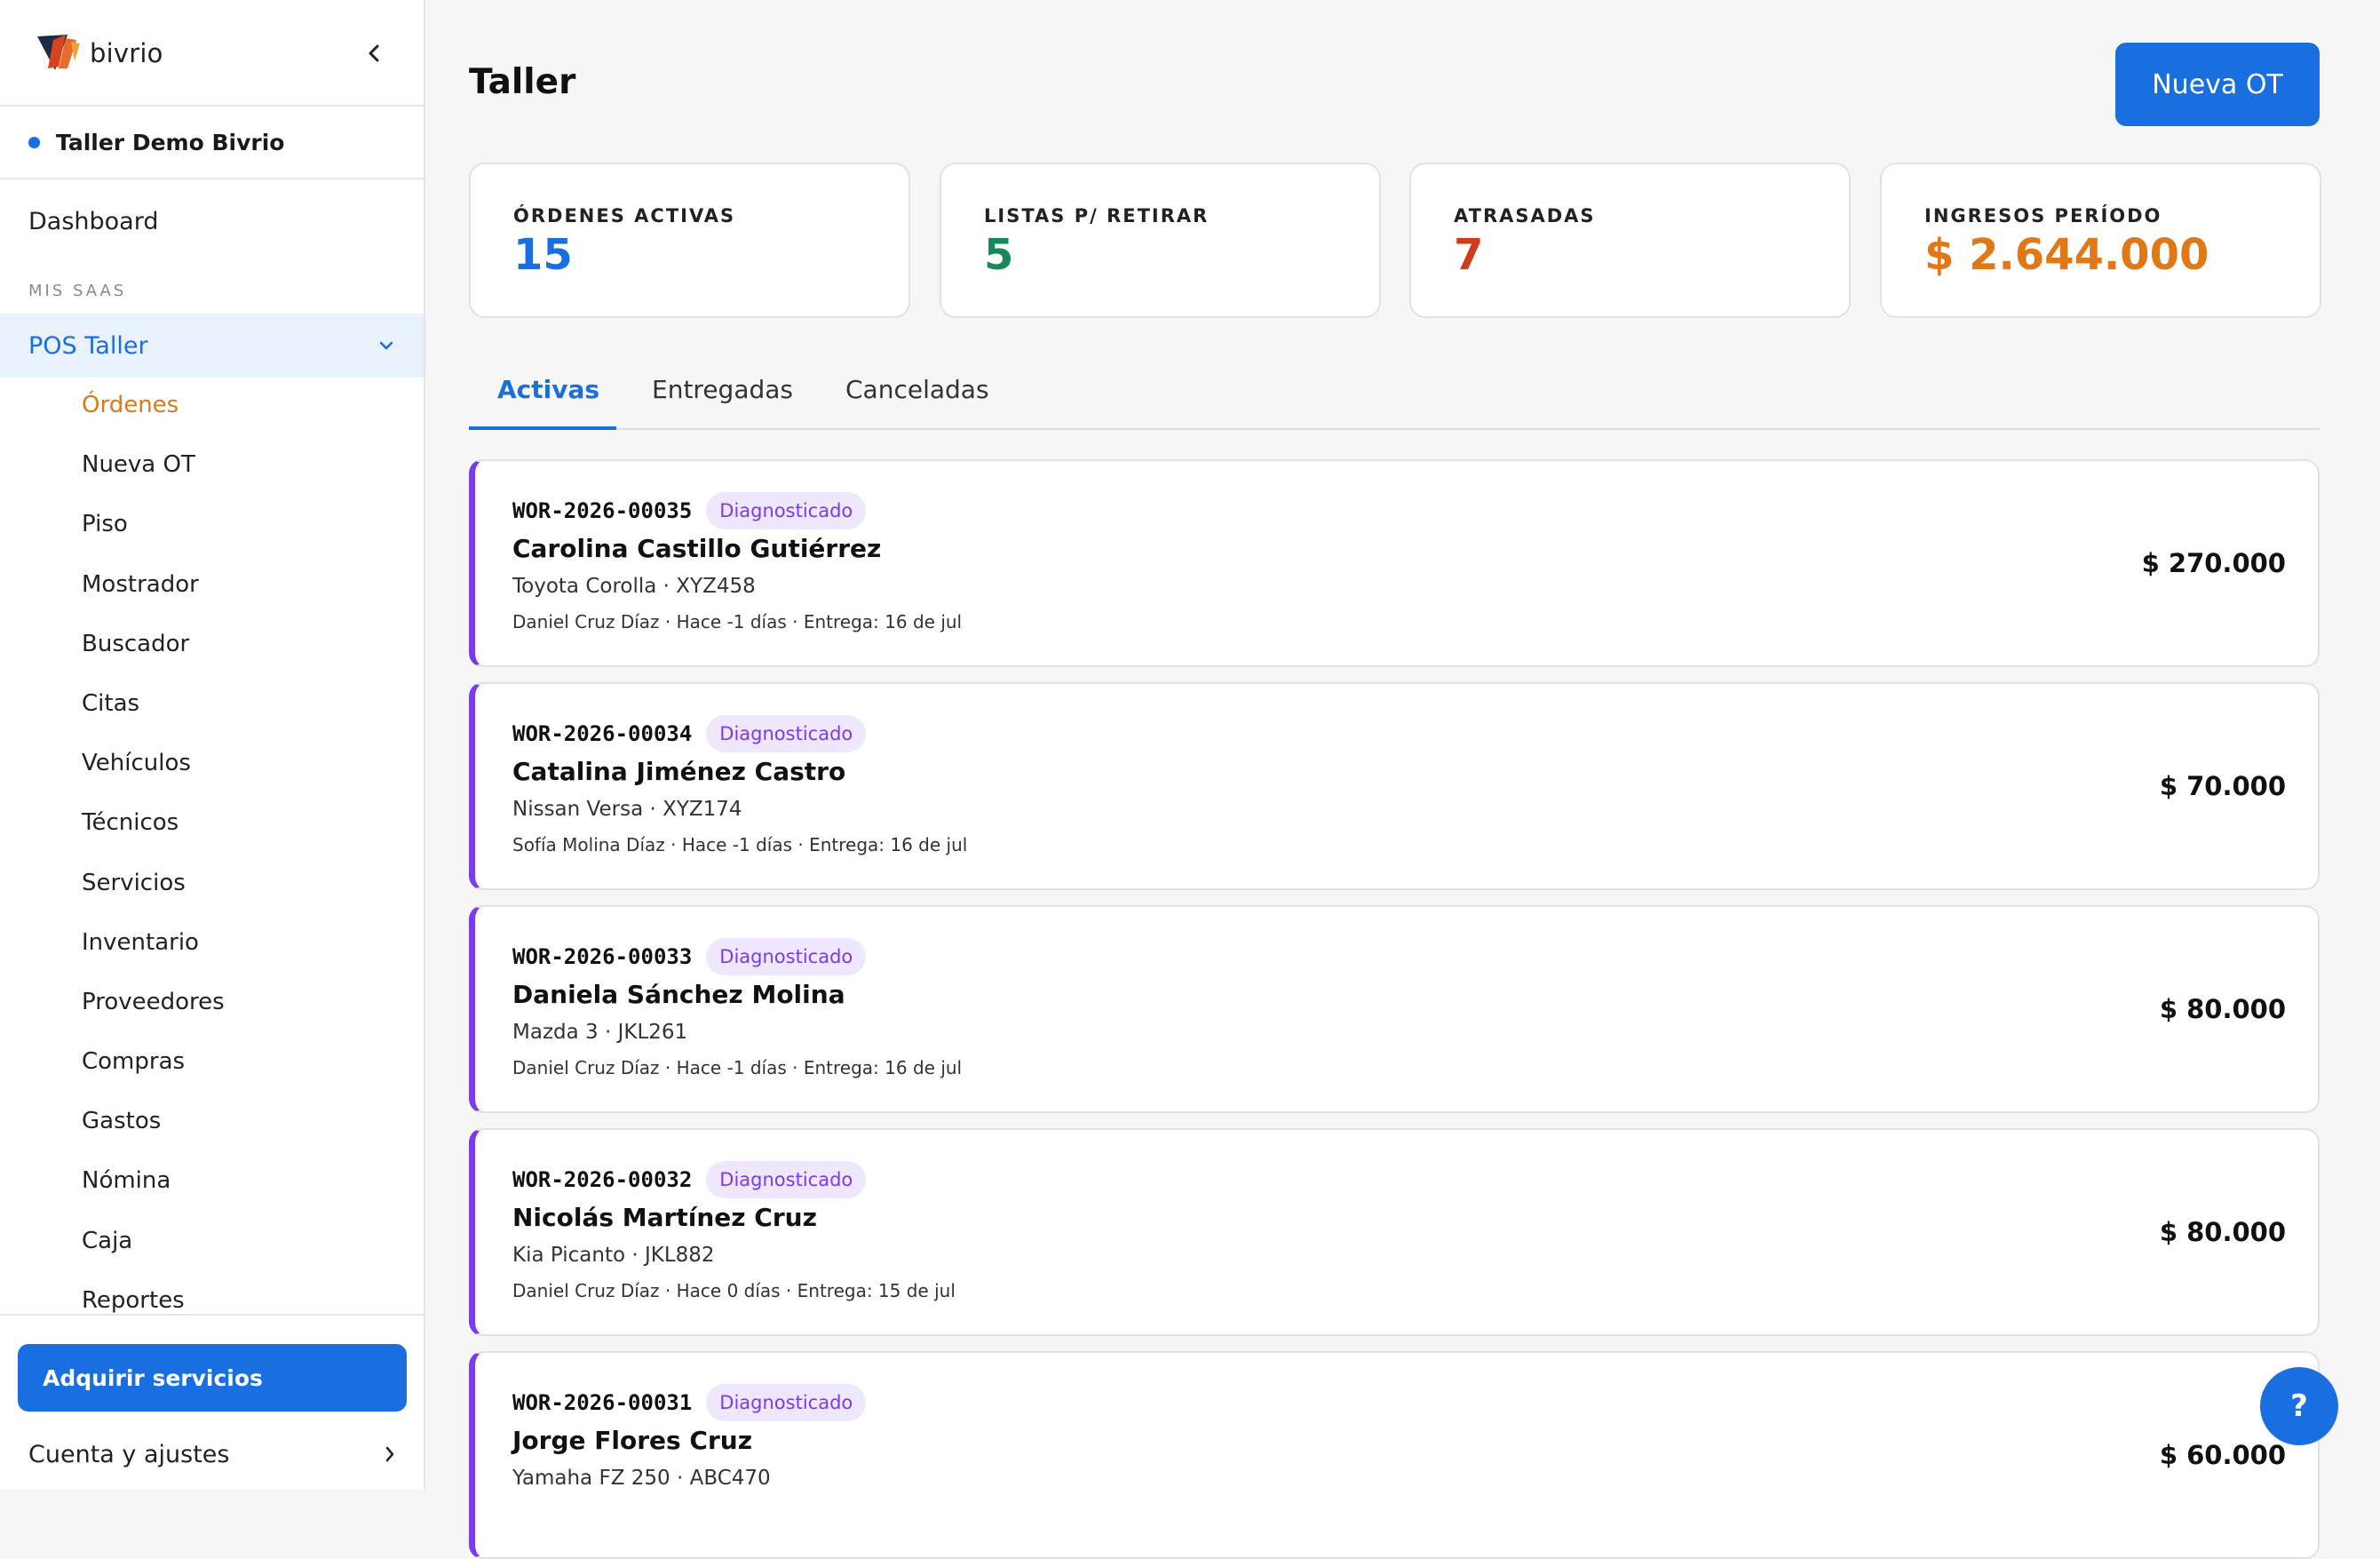  Describe the element at coordinates (129, 1454) in the screenshot. I see `account-settings-label: Cuenta y ajustes` at that location.